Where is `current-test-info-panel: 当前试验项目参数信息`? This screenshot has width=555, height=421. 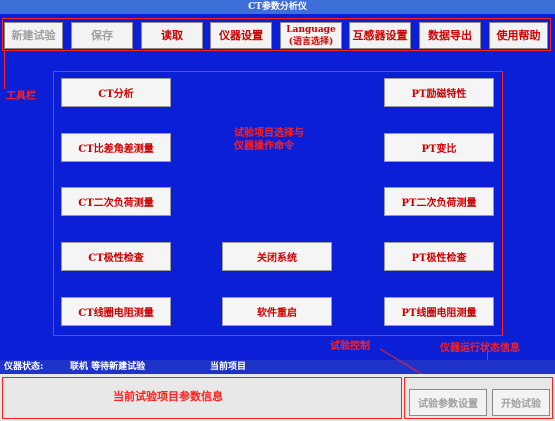 current-test-info-panel: 当前试验项目参数信息 is located at coordinates (202, 398).